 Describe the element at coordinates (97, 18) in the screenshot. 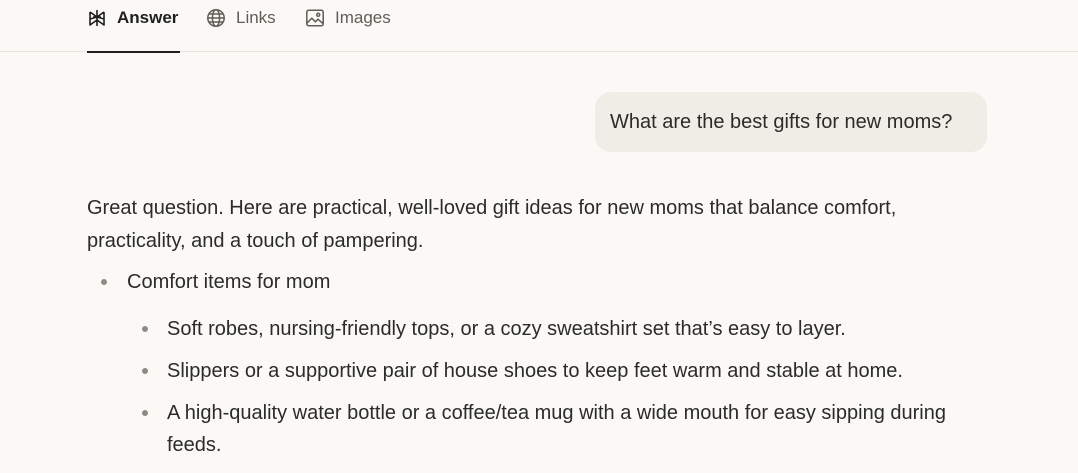

I see `perplexity-logo-icon` at that location.